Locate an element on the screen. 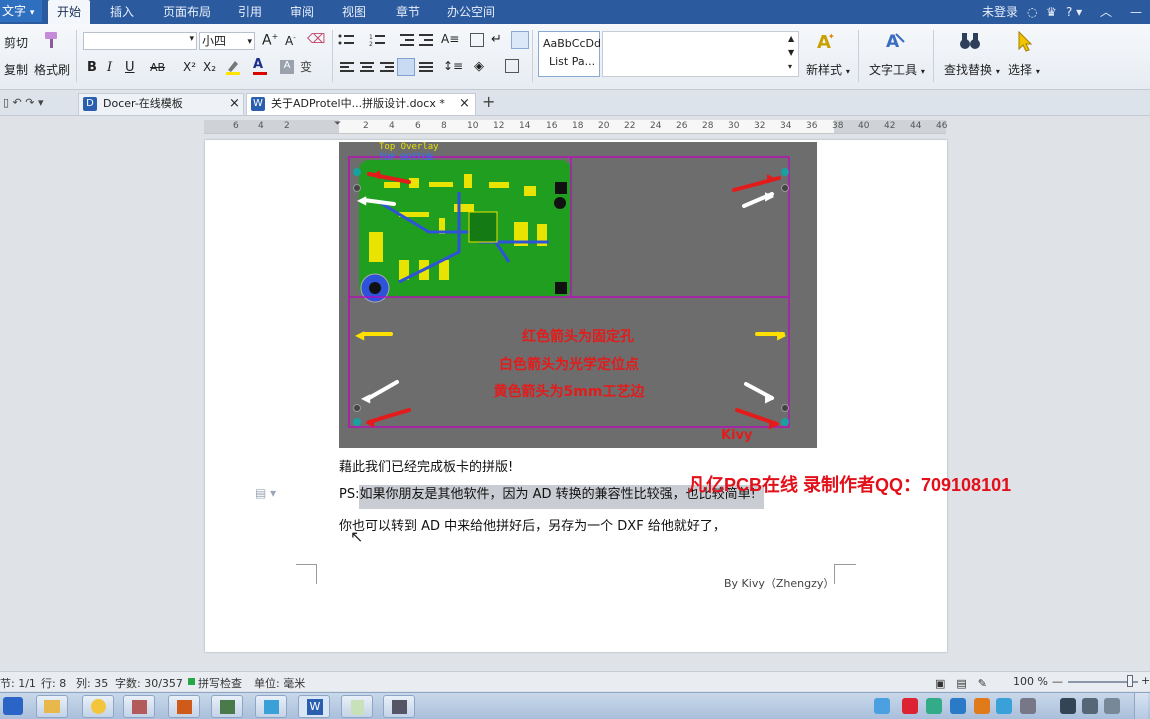 The height and width of the screenshot is (719, 1150). status-unit: 单位: 毫米 is located at coordinates (279, 683).